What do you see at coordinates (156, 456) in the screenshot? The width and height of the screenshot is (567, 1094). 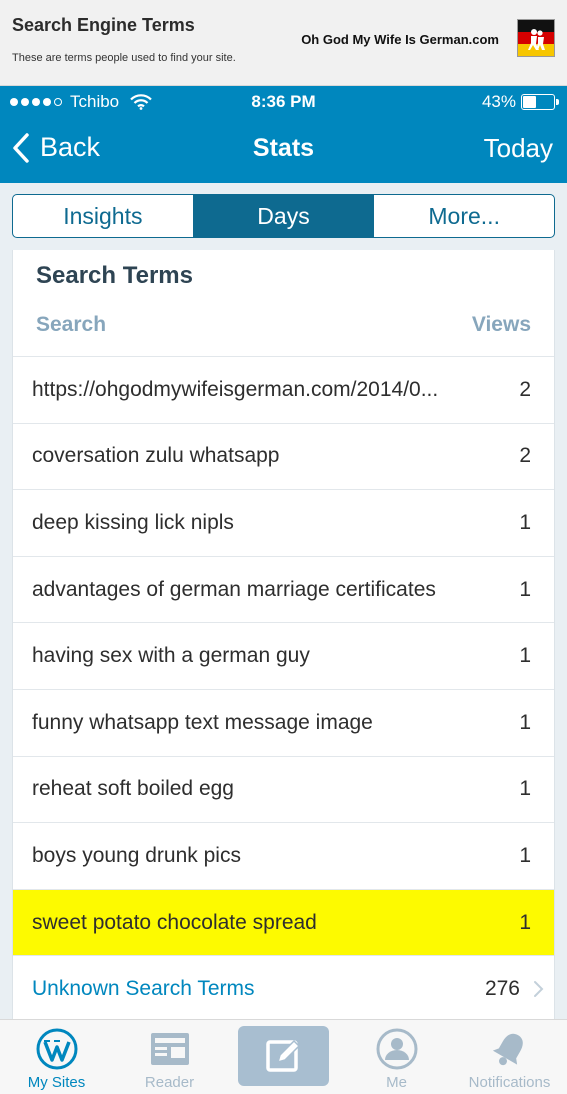 I see `search-term: coversation zulu whatsapp` at bounding box center [156, 456].